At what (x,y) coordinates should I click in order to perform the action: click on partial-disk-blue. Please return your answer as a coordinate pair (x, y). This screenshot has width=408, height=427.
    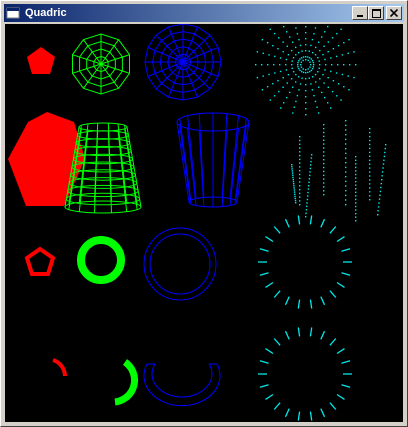
    Looking at the image, I should click on (182, 385).